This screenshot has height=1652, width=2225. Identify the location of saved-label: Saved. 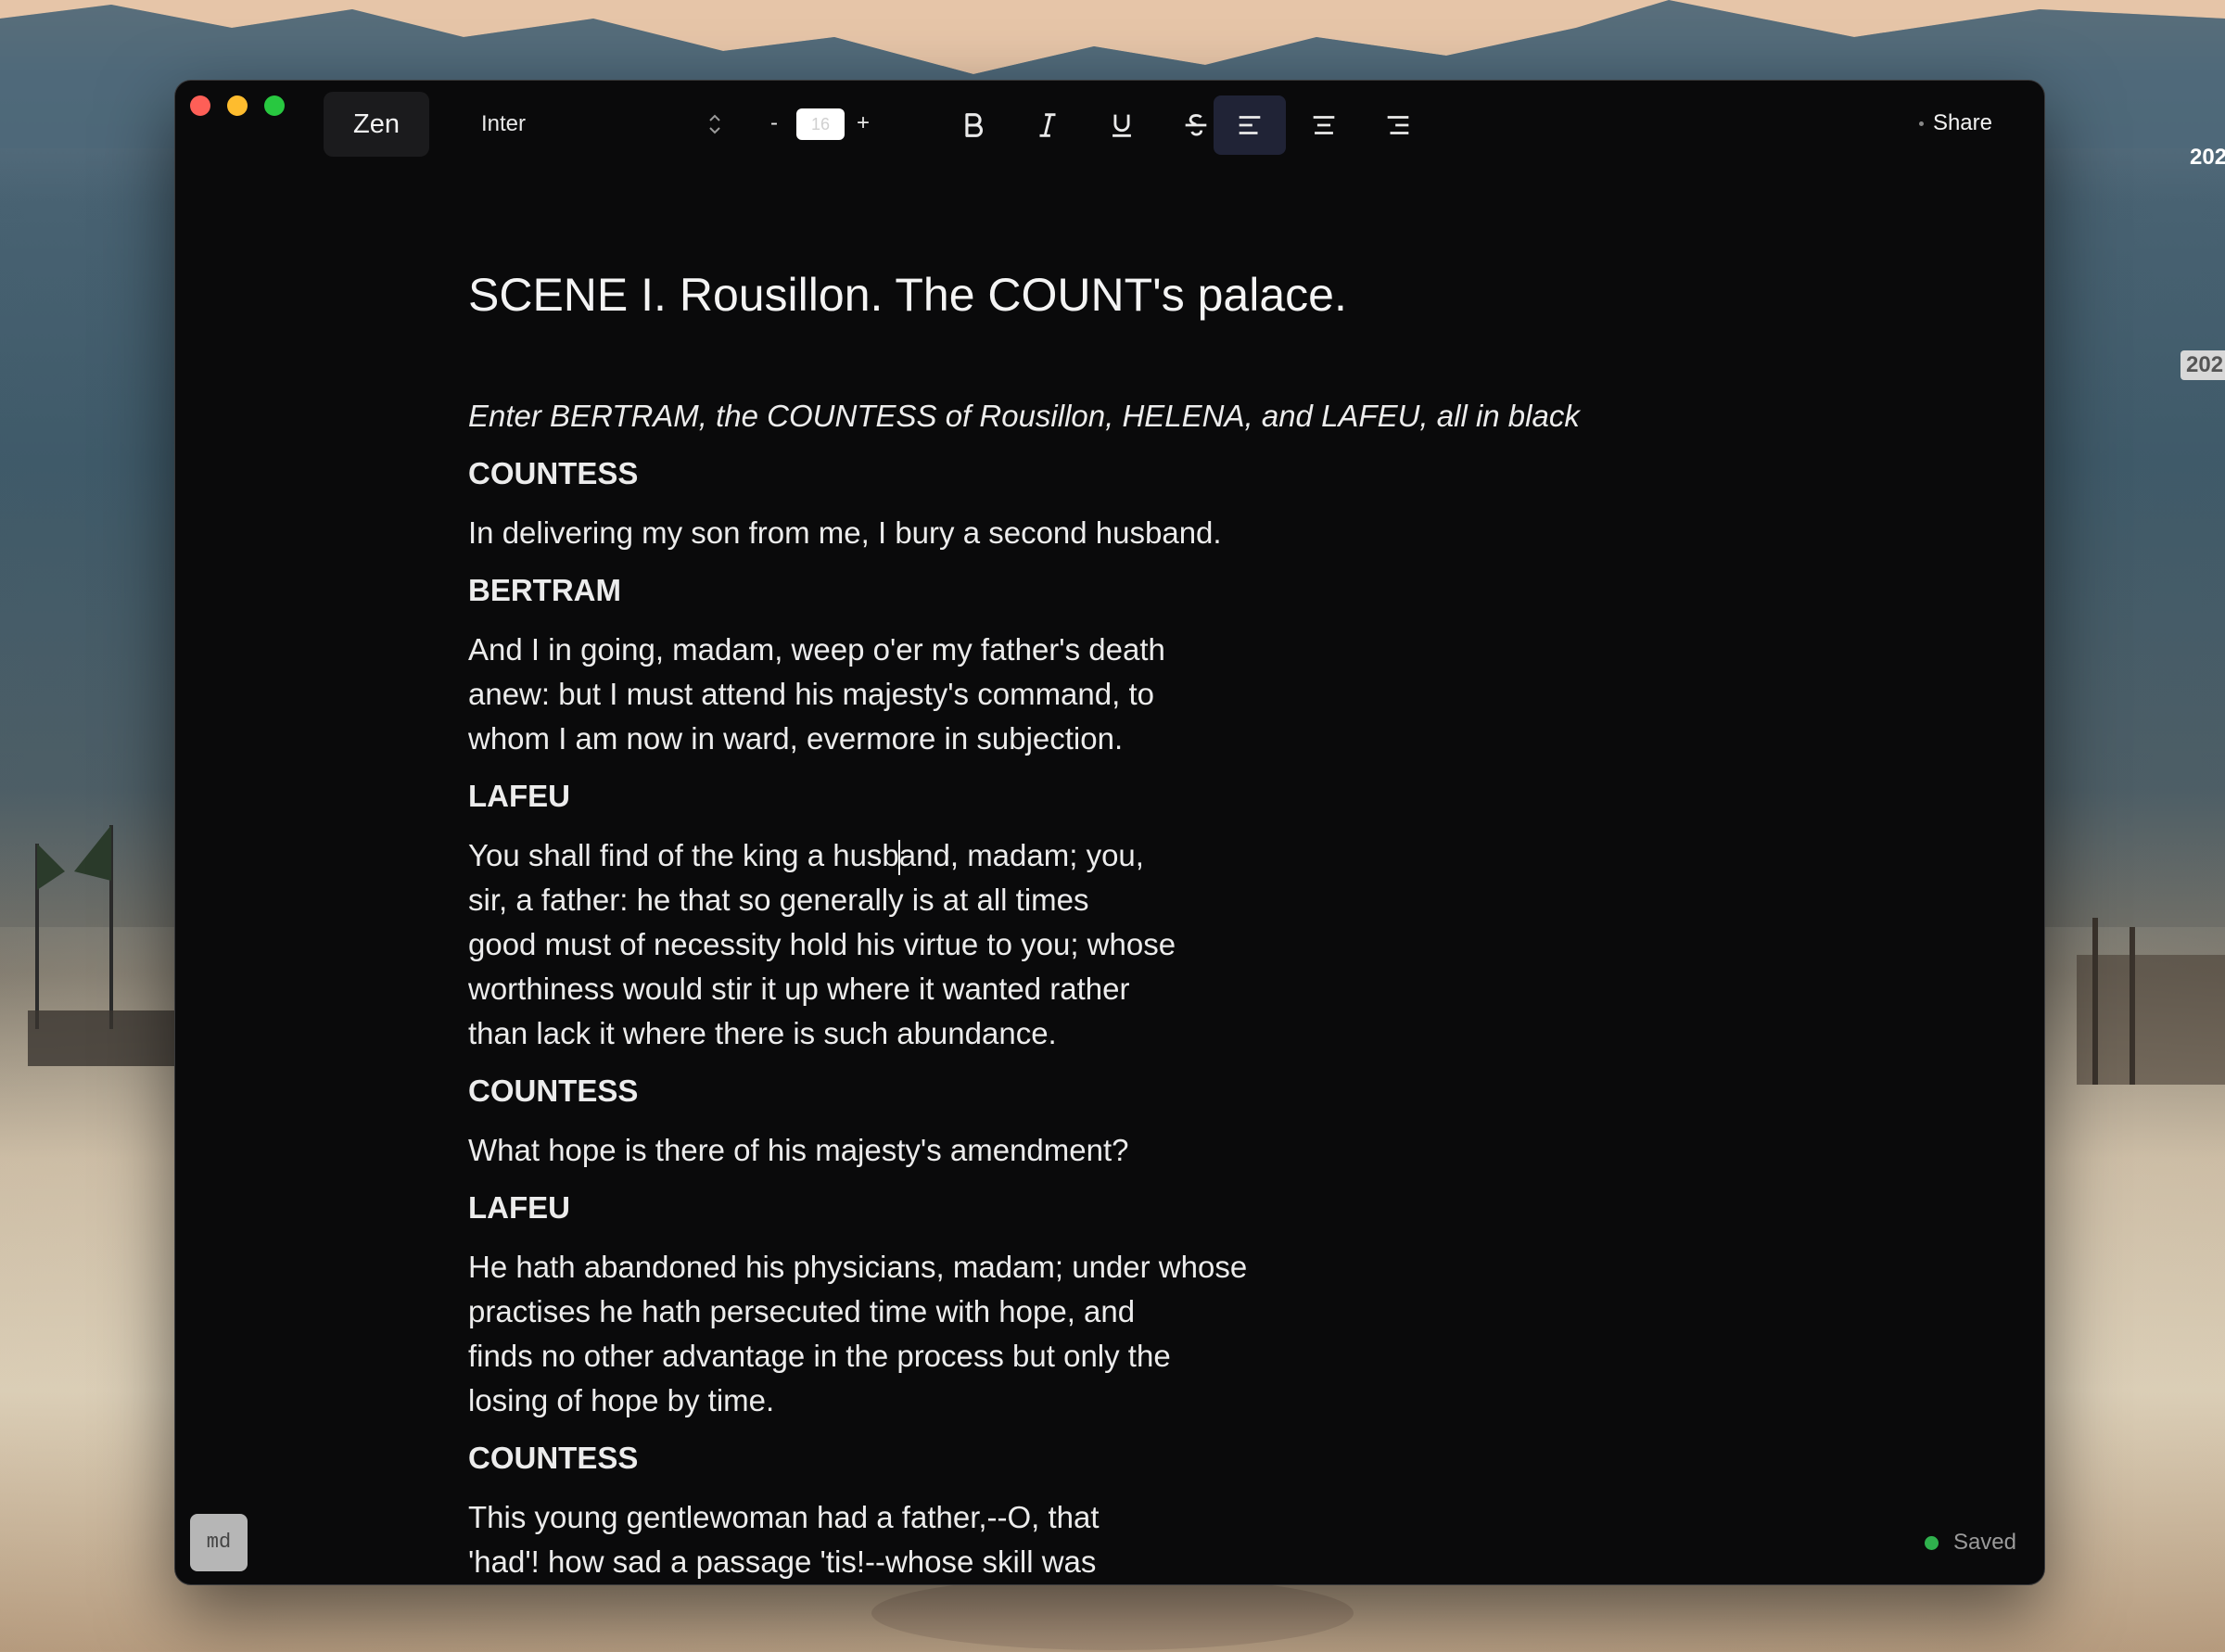
(1984, 1542).